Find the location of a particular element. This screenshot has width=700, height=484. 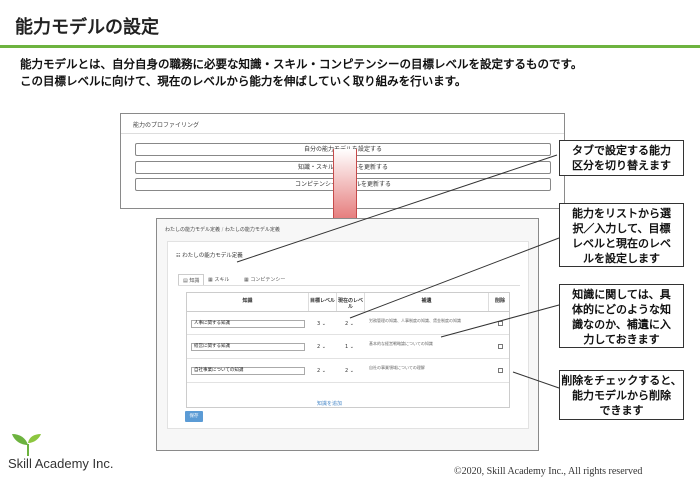

column-header-delete: 削除 is located at coordinates (499, 301).